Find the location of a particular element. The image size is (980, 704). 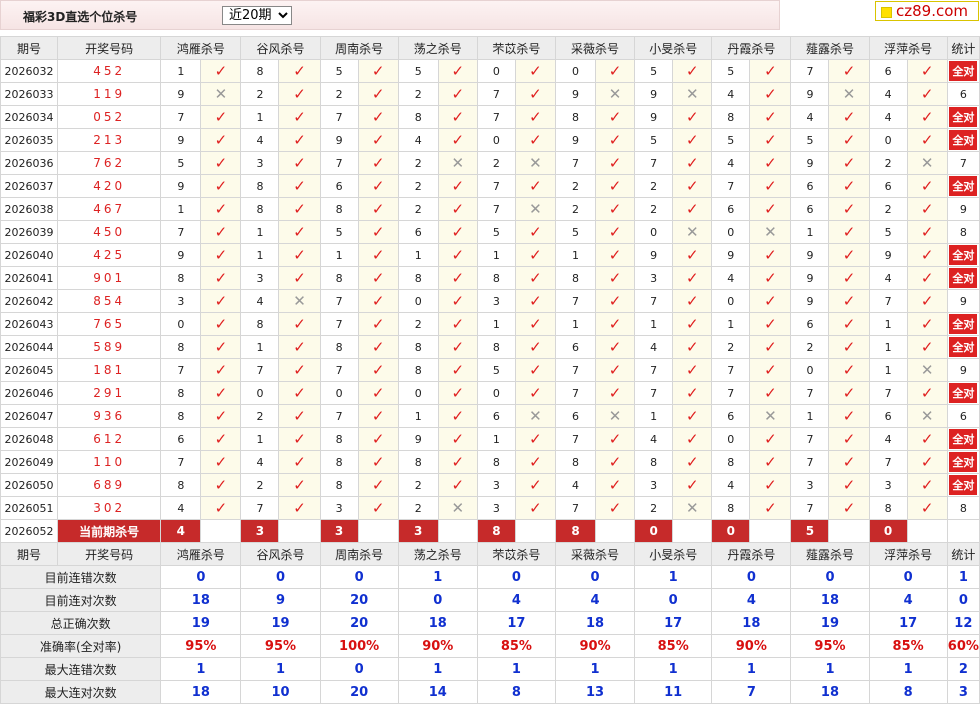

issue-cell: 2026049 is located at coordinates (29, 462).